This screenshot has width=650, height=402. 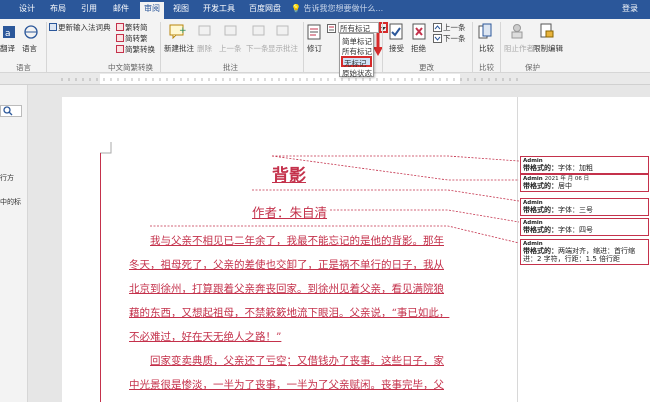 What do you see at coordinates (152, 10) in the screenshot?
I see `tab-review: 审阅` at bounding box center [152, 10].